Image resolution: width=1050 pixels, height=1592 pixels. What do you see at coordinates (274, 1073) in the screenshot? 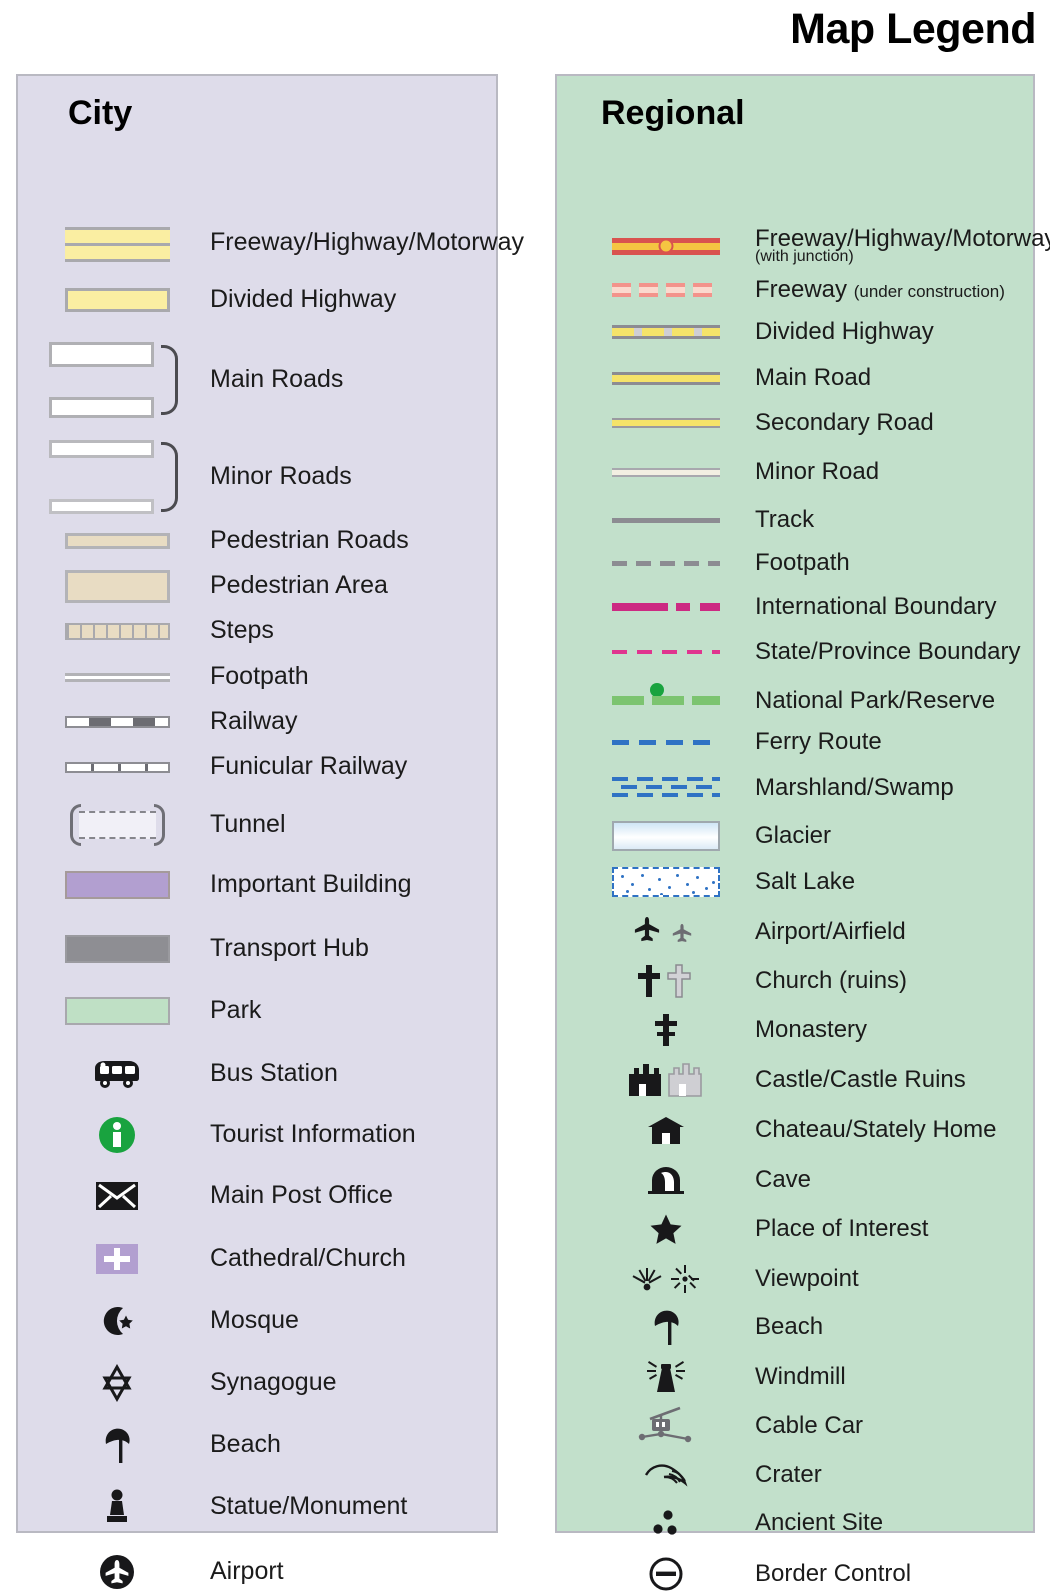
I see `legend-label: Bus Station` at bounding box center [274, 1073].